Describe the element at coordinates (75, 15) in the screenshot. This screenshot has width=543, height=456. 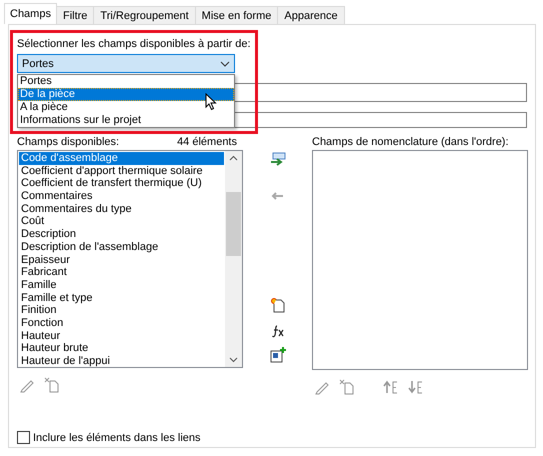
I see `tab: Filtre` at that location.